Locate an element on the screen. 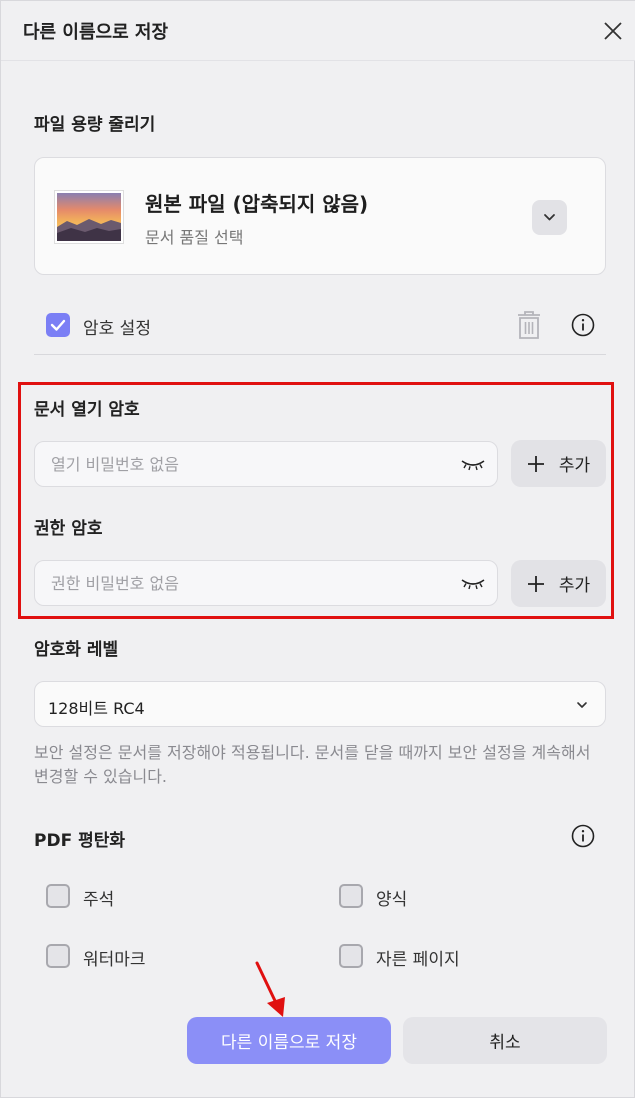 Image resolution: width=635 pixels, height=1098 pixels. password-info-button is located at coordinates (583, 327).